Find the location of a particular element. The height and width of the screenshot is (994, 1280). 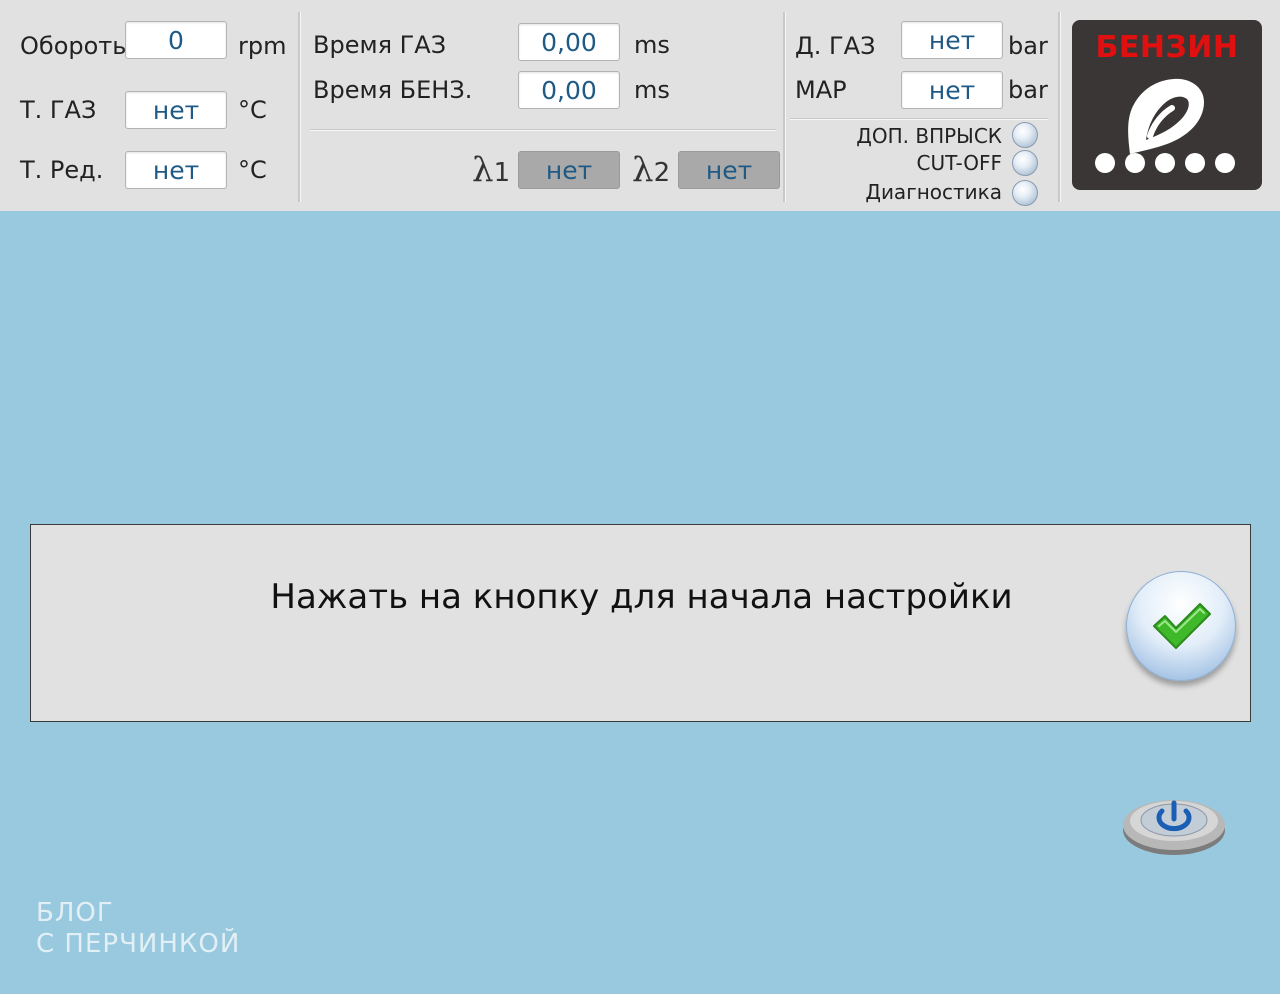

gas-pressure-unit: bar is located at coordinates (1028, 46).